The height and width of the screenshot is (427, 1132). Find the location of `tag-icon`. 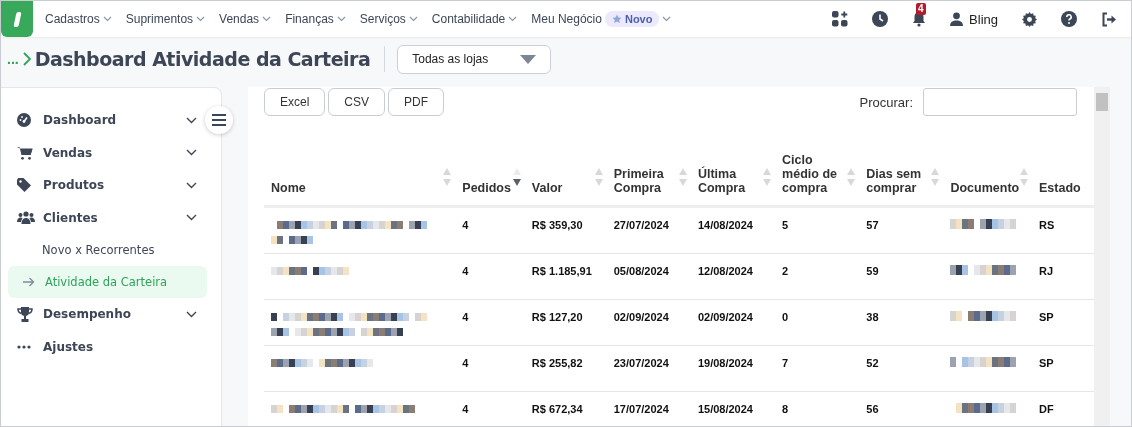

tag-icon is located at coordinates (24, 185).